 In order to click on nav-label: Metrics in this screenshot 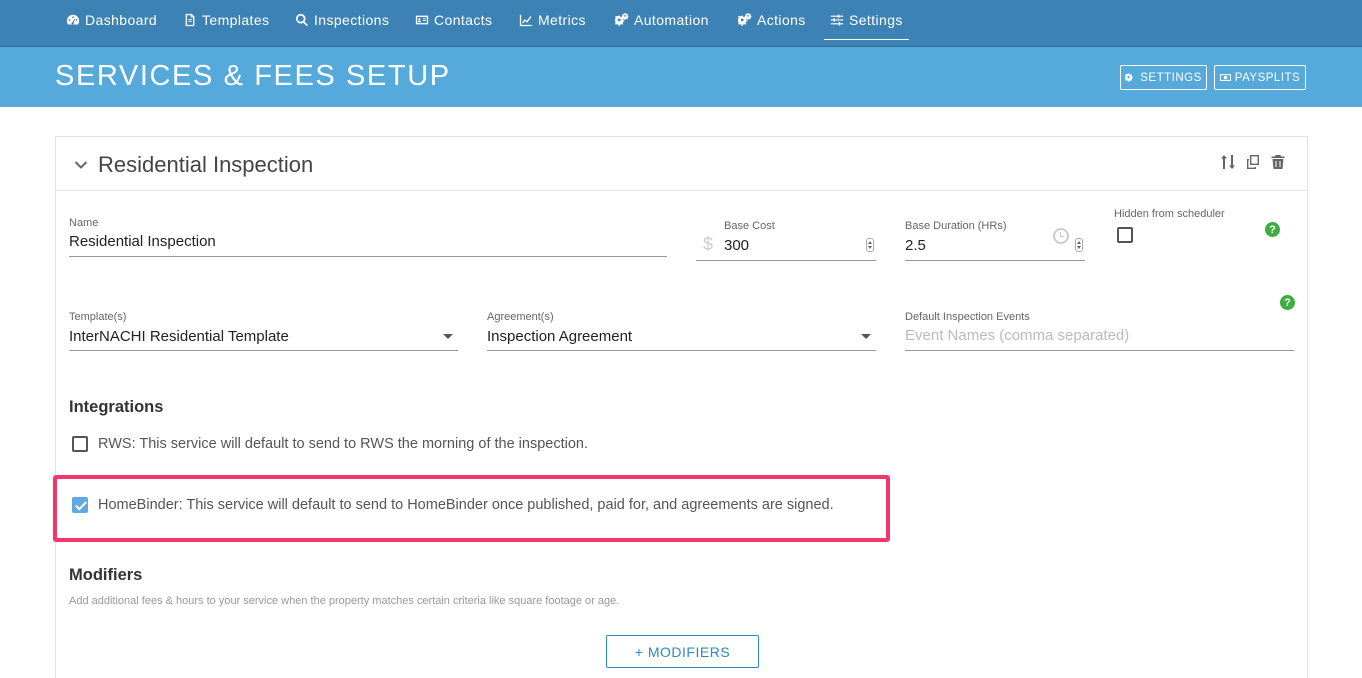, I will do `click(562, 20)`.